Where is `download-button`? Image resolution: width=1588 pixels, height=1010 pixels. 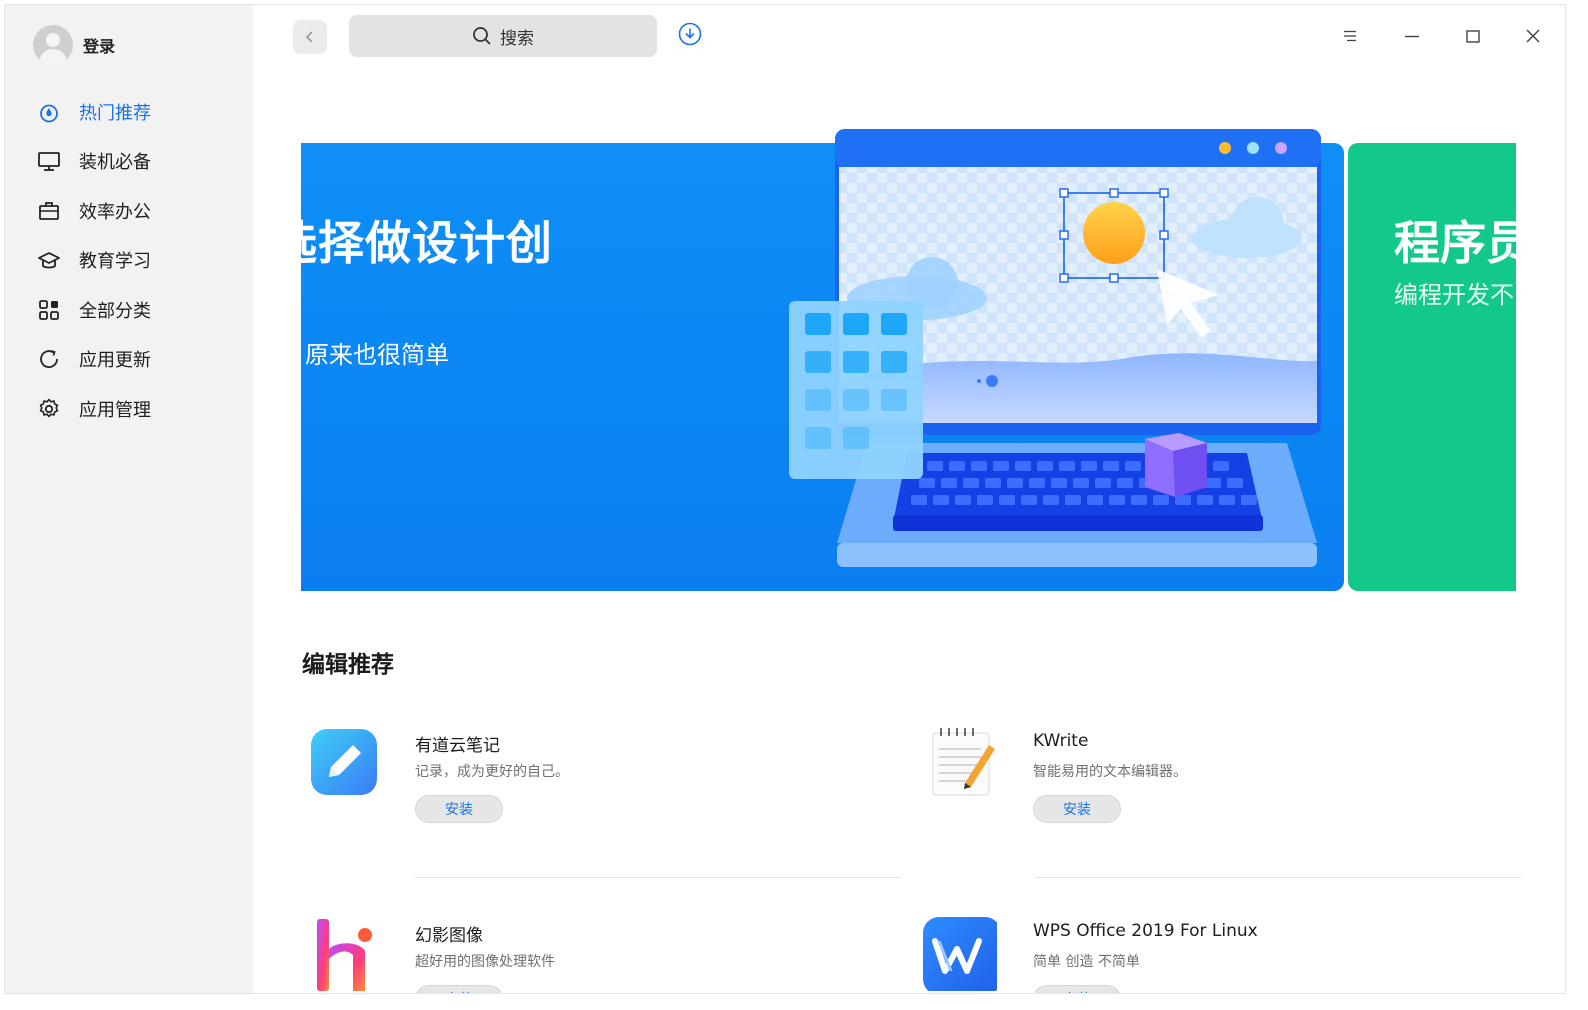 download-button is located at coordinates (690, 34).